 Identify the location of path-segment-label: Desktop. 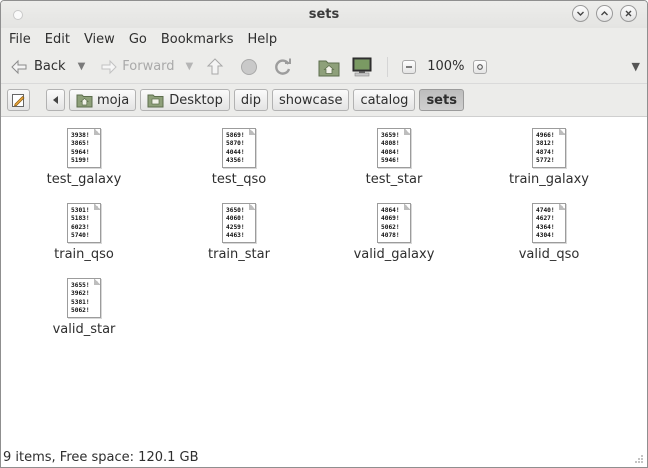
(196, 100).